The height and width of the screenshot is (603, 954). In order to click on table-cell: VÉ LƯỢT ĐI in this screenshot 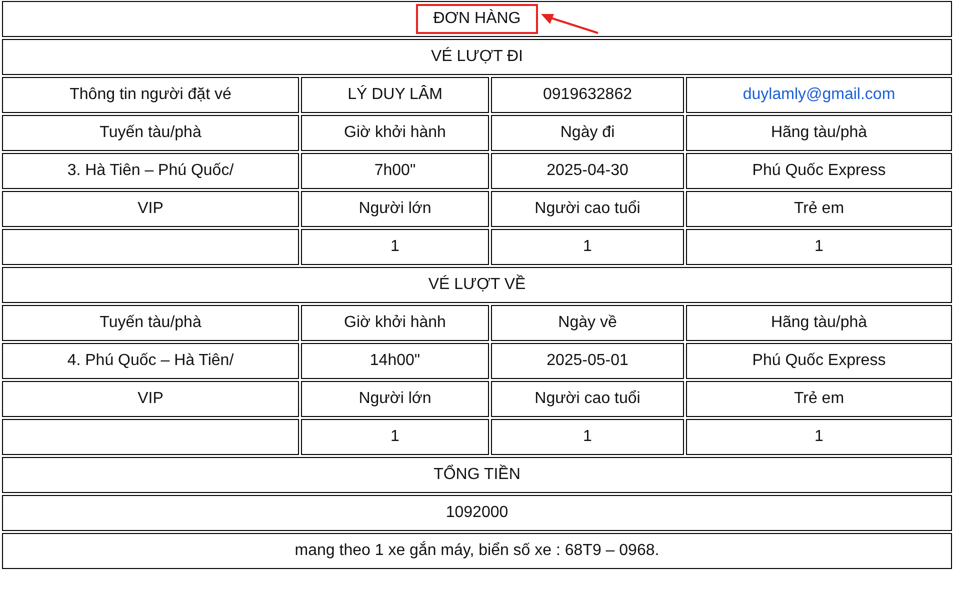, I will do `click(477, 57)`.